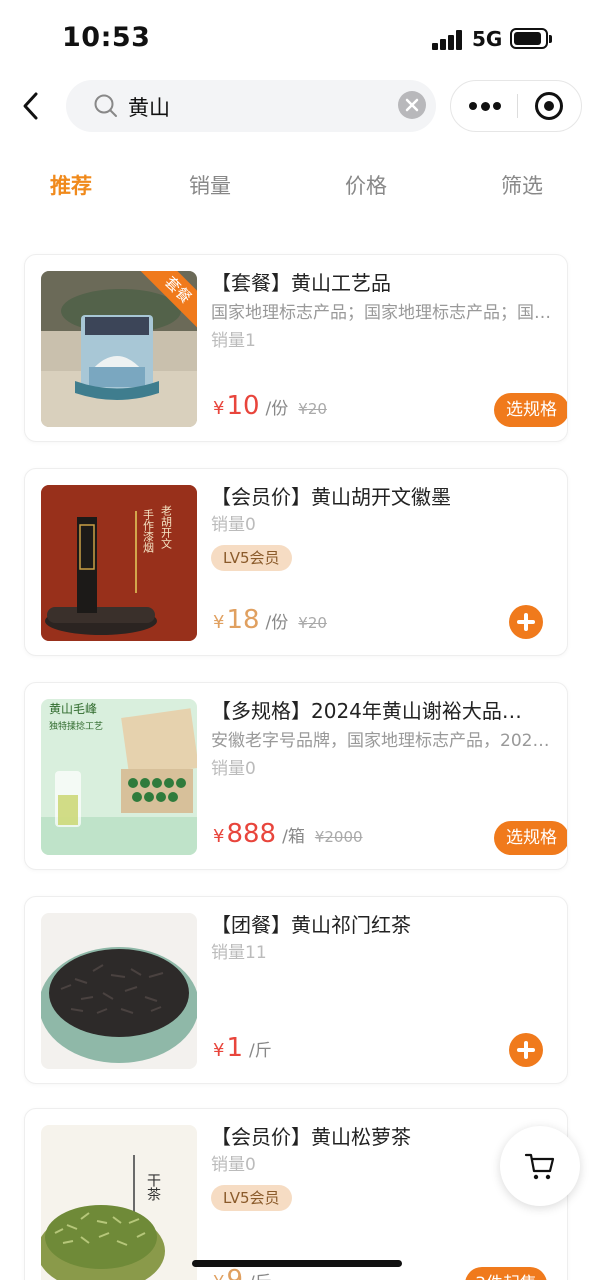 This screenshot has width=592, height=1280. Describe the element at coordinates (119, 1202) in the screenshot. I see `product-image: 干茶` at that location.